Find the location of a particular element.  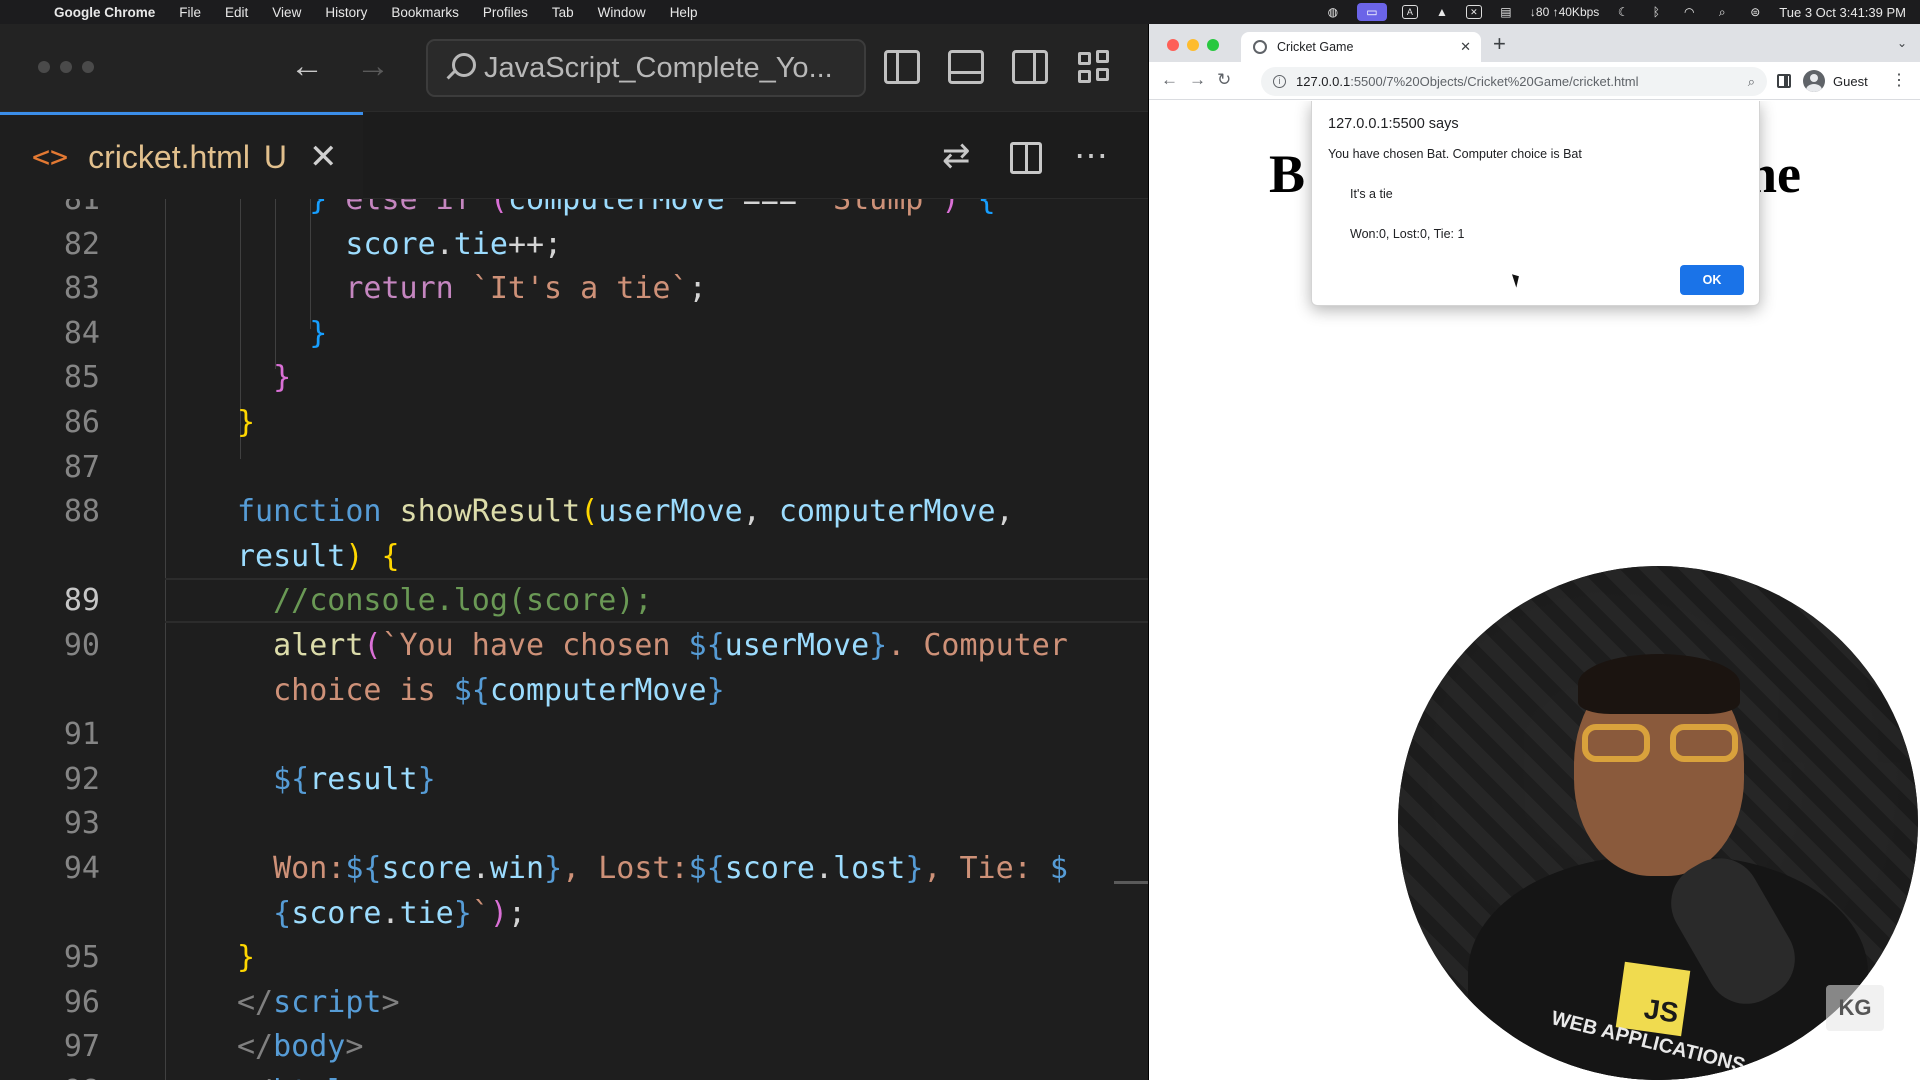

focus-moon-icon: ☾ is located at coordinates (1623, 12).